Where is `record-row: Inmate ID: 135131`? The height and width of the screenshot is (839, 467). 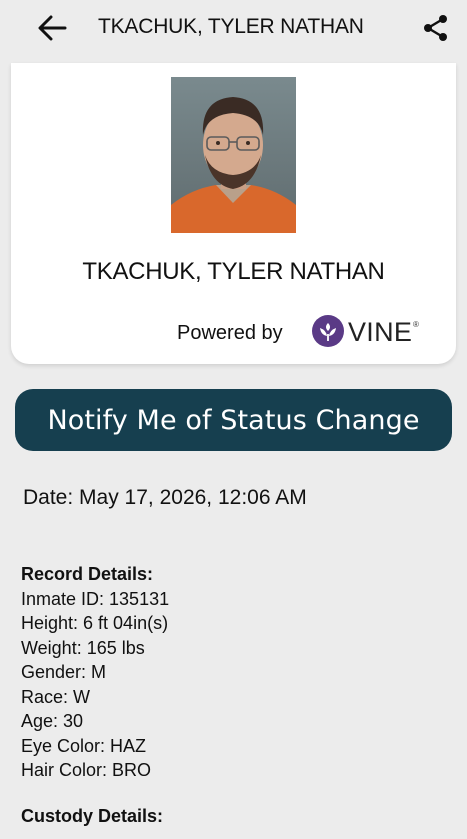 record-row: Inmate ID: 135131 is located at coordinates (95, 598).